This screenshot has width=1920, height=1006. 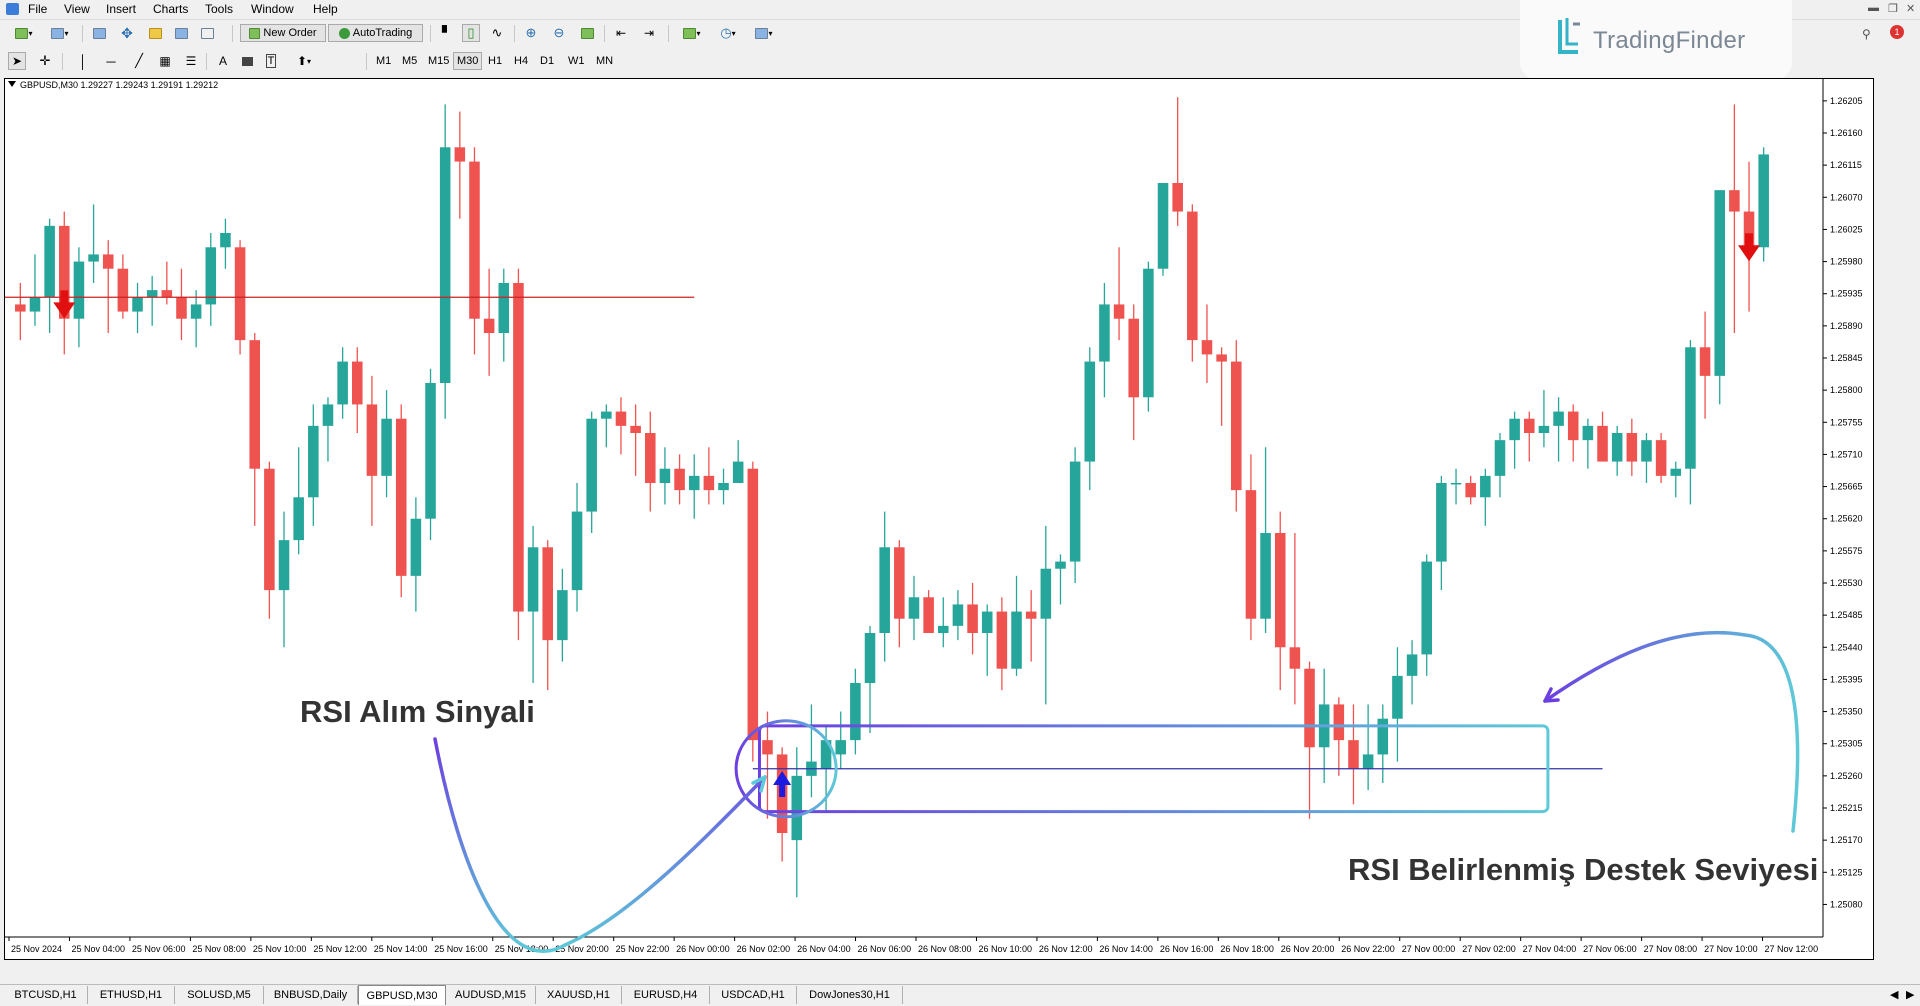 I want to click on zoom-in-button: ⊕, so click(x=531, y=33).